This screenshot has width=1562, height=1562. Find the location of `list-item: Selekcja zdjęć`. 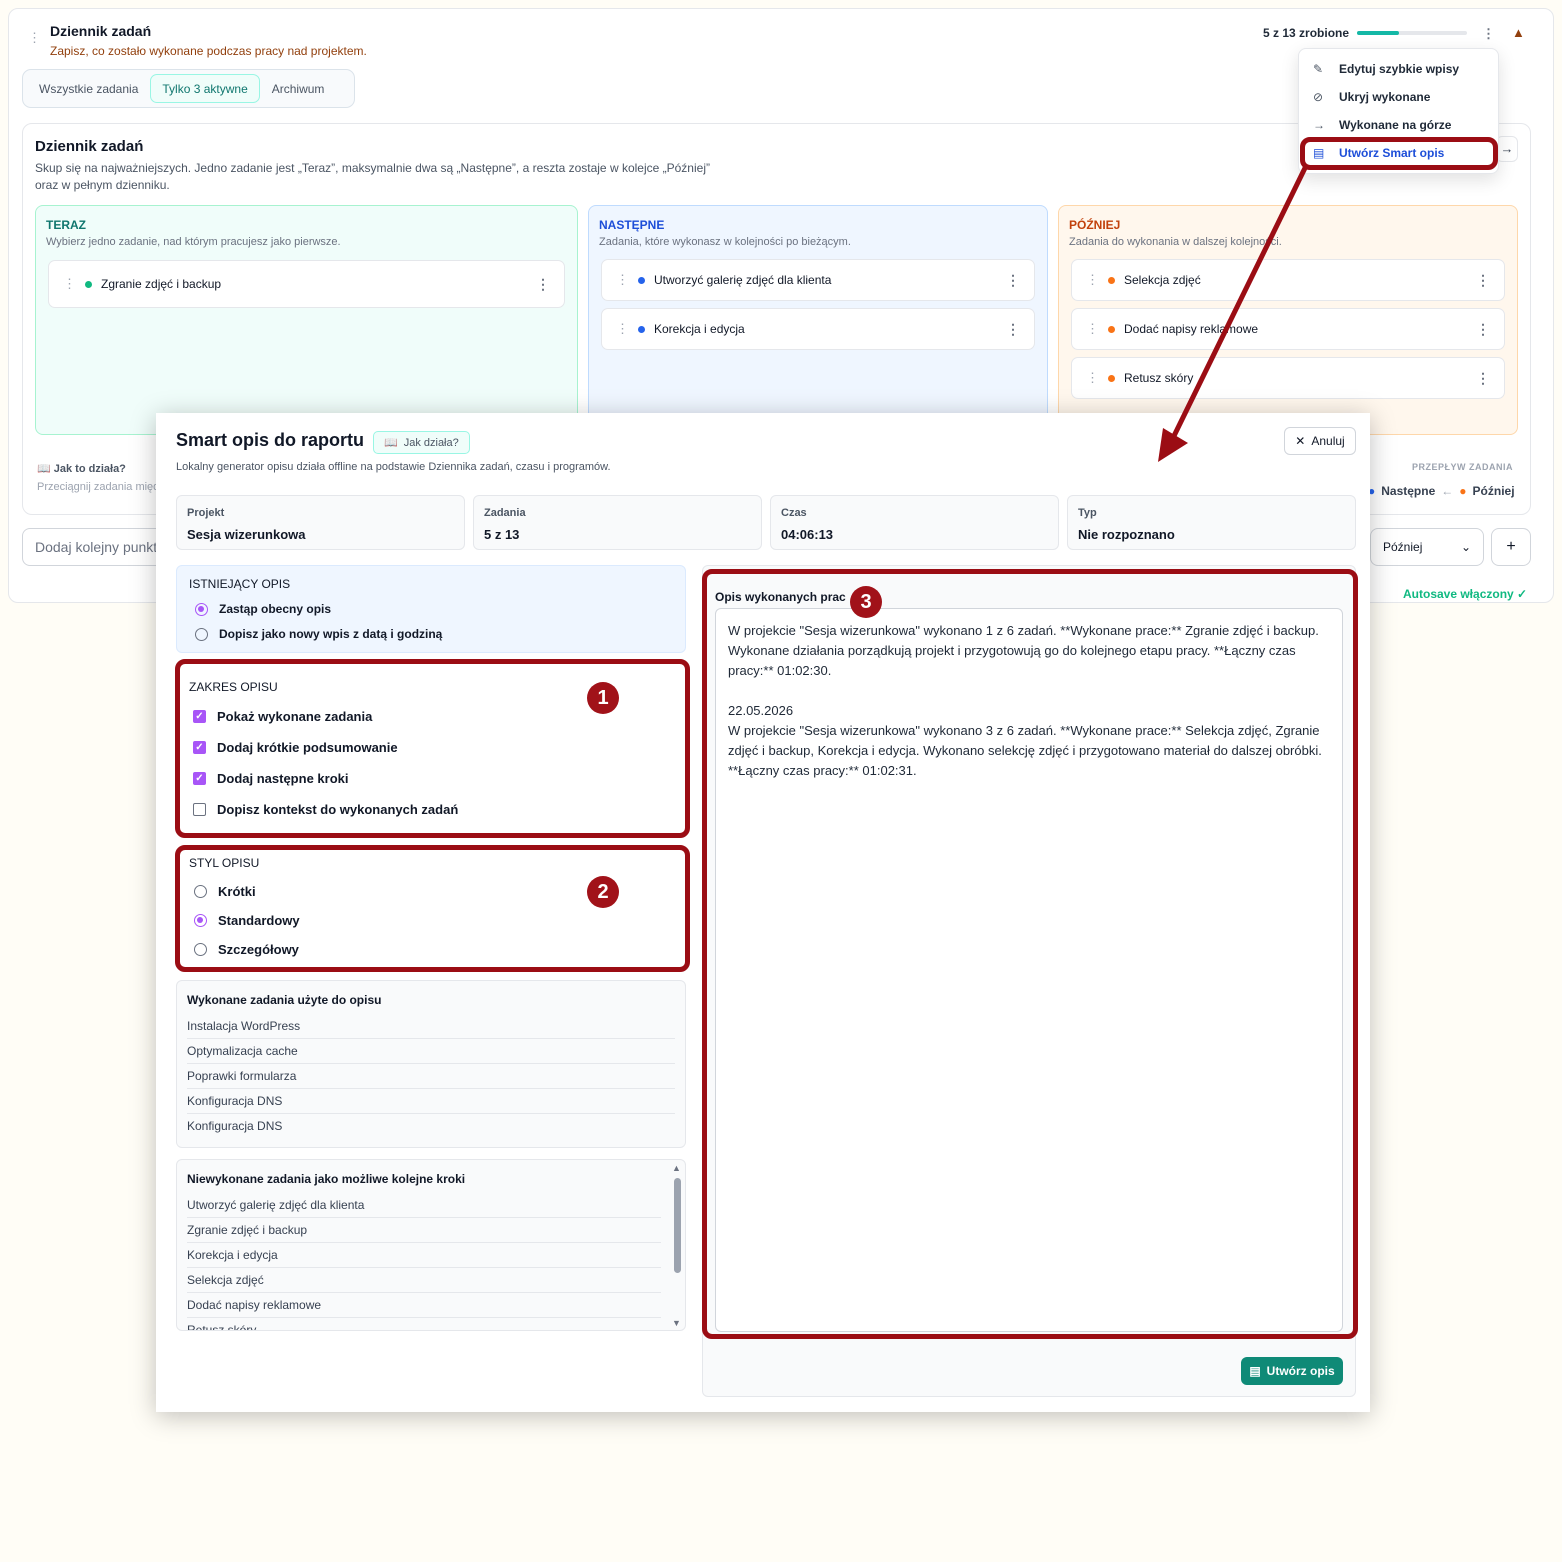

list-item: Selekcja zdjęć is located at coordinates (424, 1280).